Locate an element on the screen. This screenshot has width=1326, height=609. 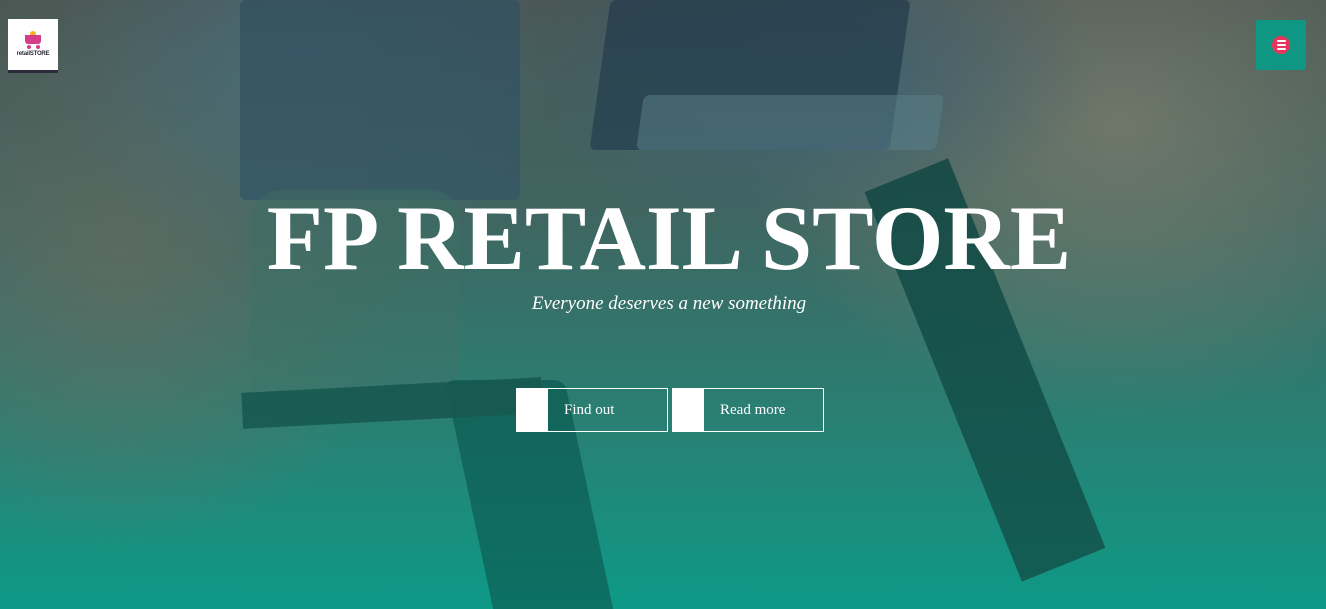
hero-title: FP RETAIL STORE is located at coordinates (669, 238).